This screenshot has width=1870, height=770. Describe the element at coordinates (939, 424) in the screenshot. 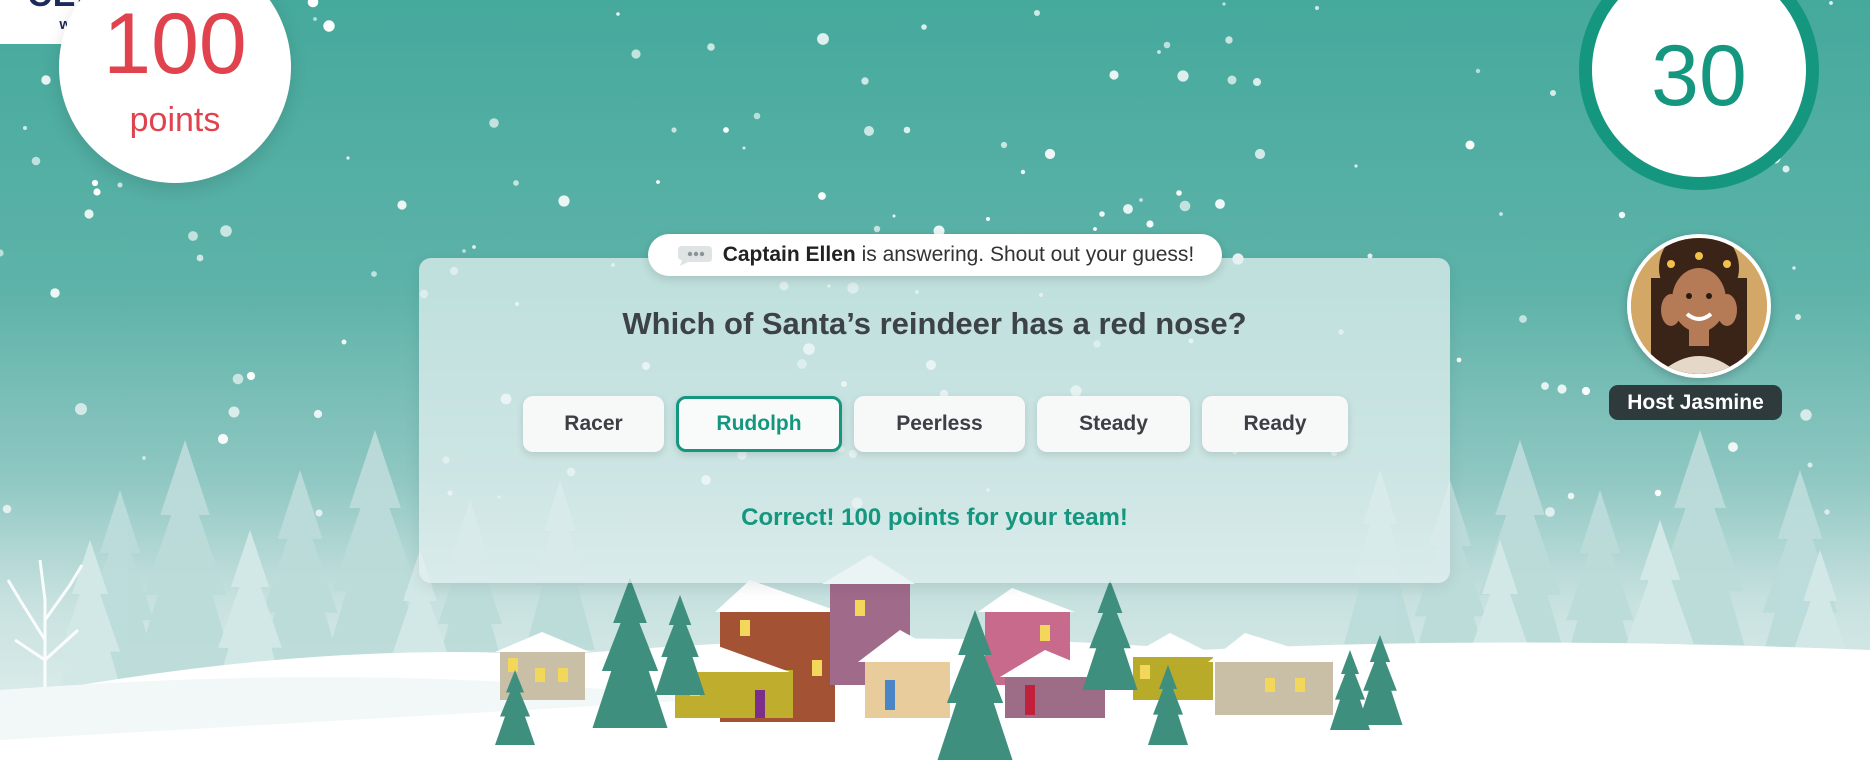

I see `answer-option-peerless: Peerless` at that location.